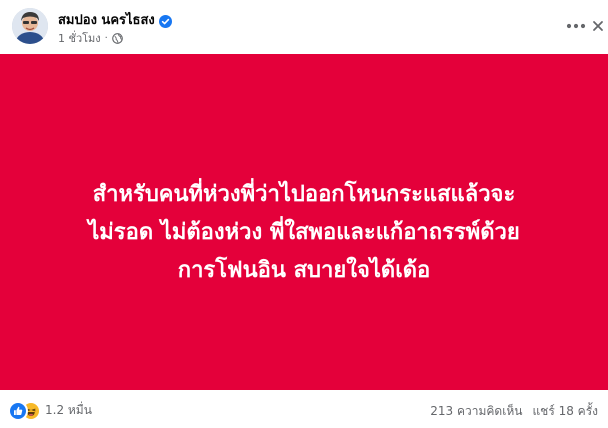 Image resolution: width=608 pixels, height=428 pixels. What do you see at coordinates (68, 410) in the screenshot?
I see `reaction-count: 1.2 หมื่น` at bounding box center [68, 410].